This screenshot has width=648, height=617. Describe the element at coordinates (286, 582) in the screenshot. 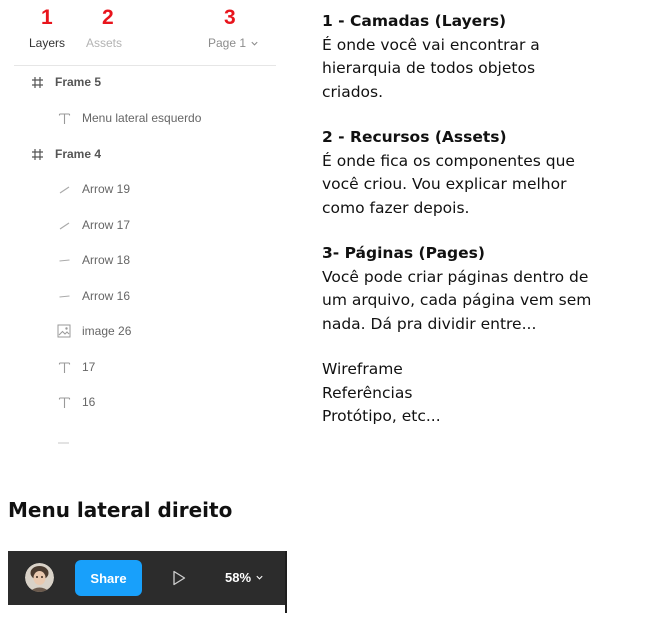

I see `toolbar-edge` at that location.